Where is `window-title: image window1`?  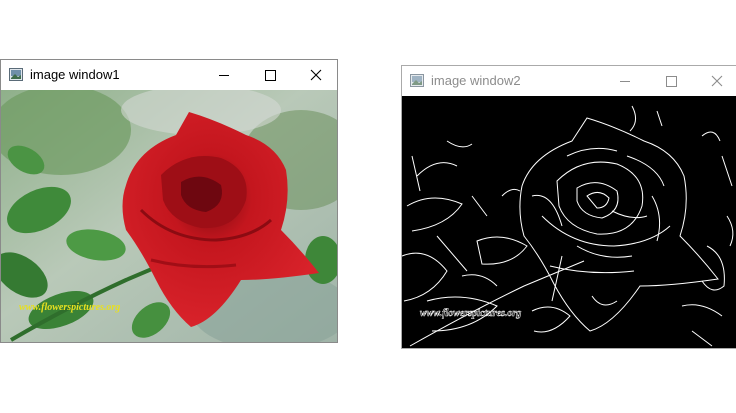
window-title: image window1 is located at coordinates (75, 74).